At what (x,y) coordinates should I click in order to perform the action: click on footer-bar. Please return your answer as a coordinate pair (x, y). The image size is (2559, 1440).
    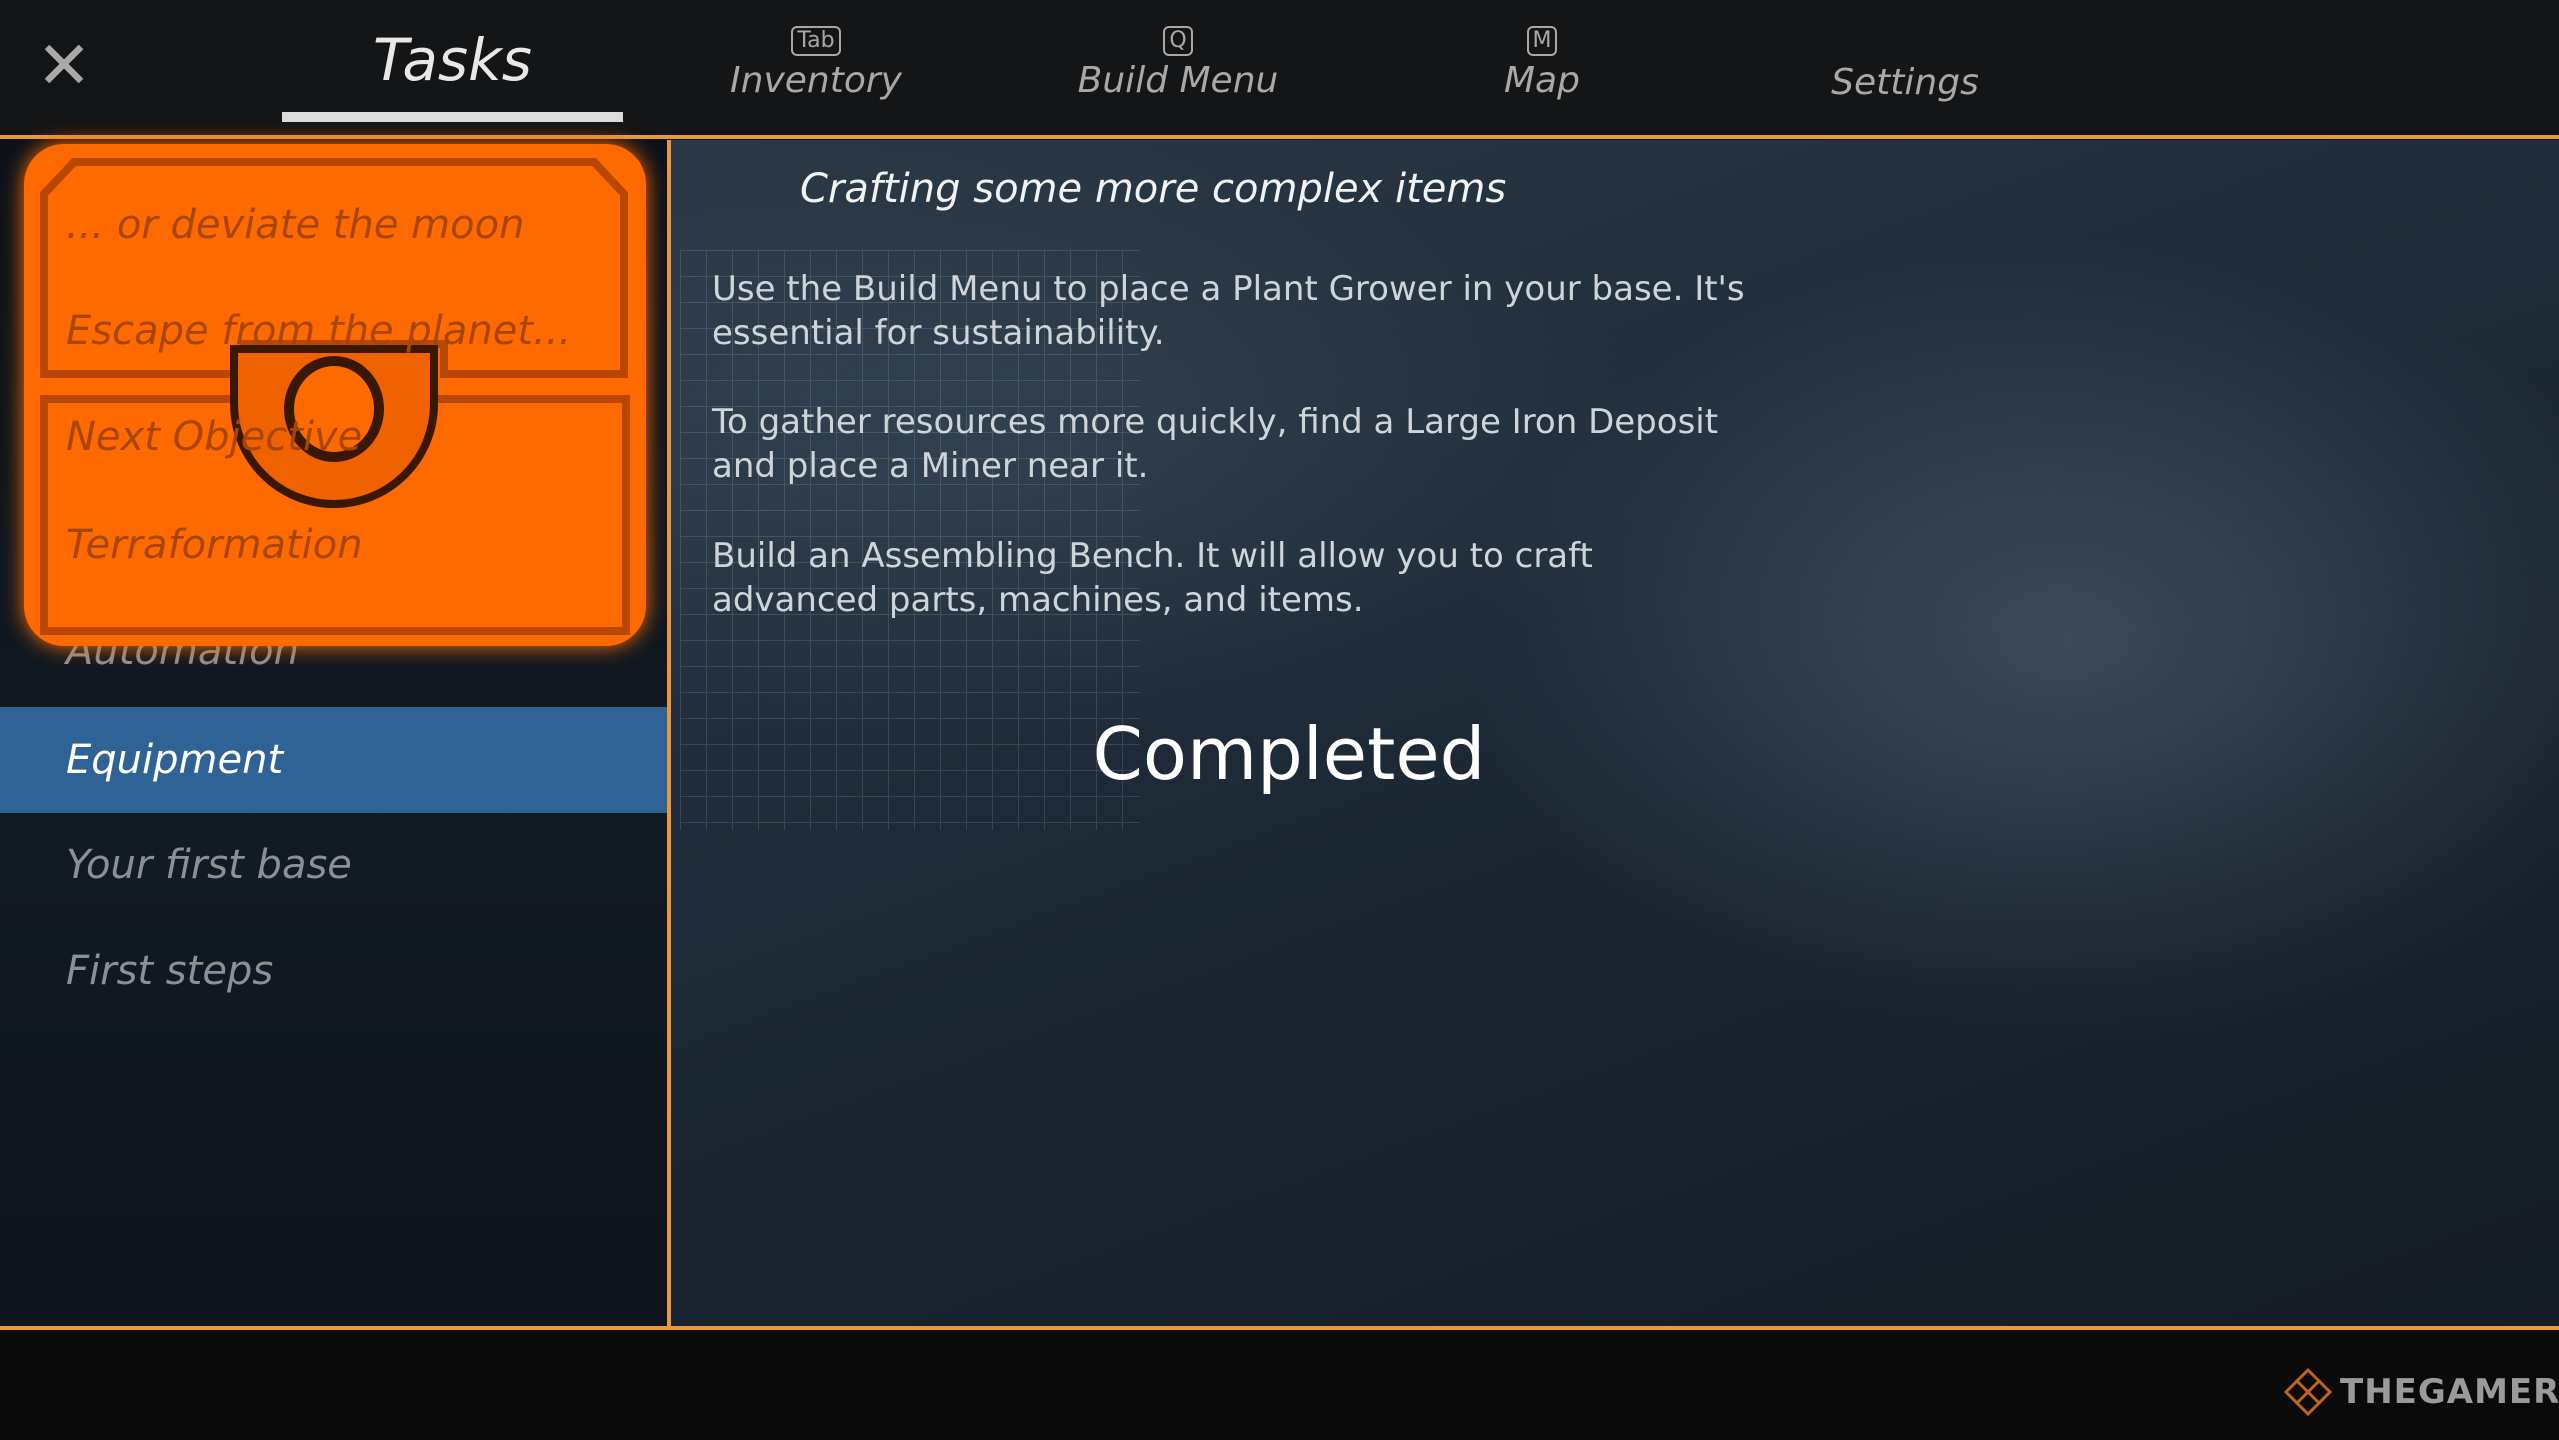
    Looking at the image, I should click on (1279, 1386).